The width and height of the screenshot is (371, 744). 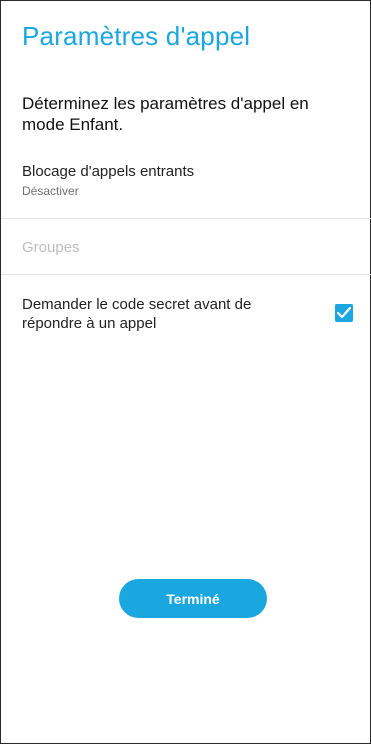 I want to click on groups-setting: Groupes, so click(x=51, y=247).